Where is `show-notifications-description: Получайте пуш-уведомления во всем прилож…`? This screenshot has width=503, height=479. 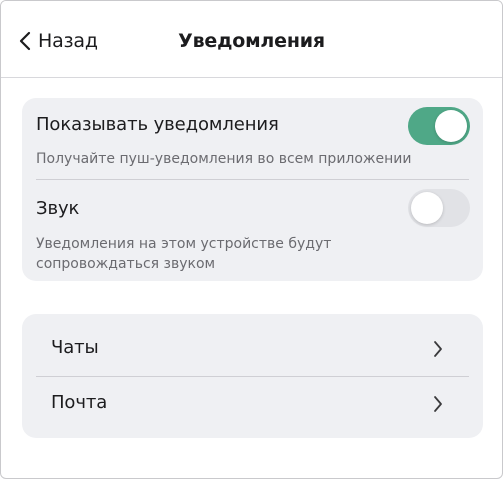
show-notifications-description: Получайте пуш-уведомления во всем прилож… is located at coordinates (224, 159).